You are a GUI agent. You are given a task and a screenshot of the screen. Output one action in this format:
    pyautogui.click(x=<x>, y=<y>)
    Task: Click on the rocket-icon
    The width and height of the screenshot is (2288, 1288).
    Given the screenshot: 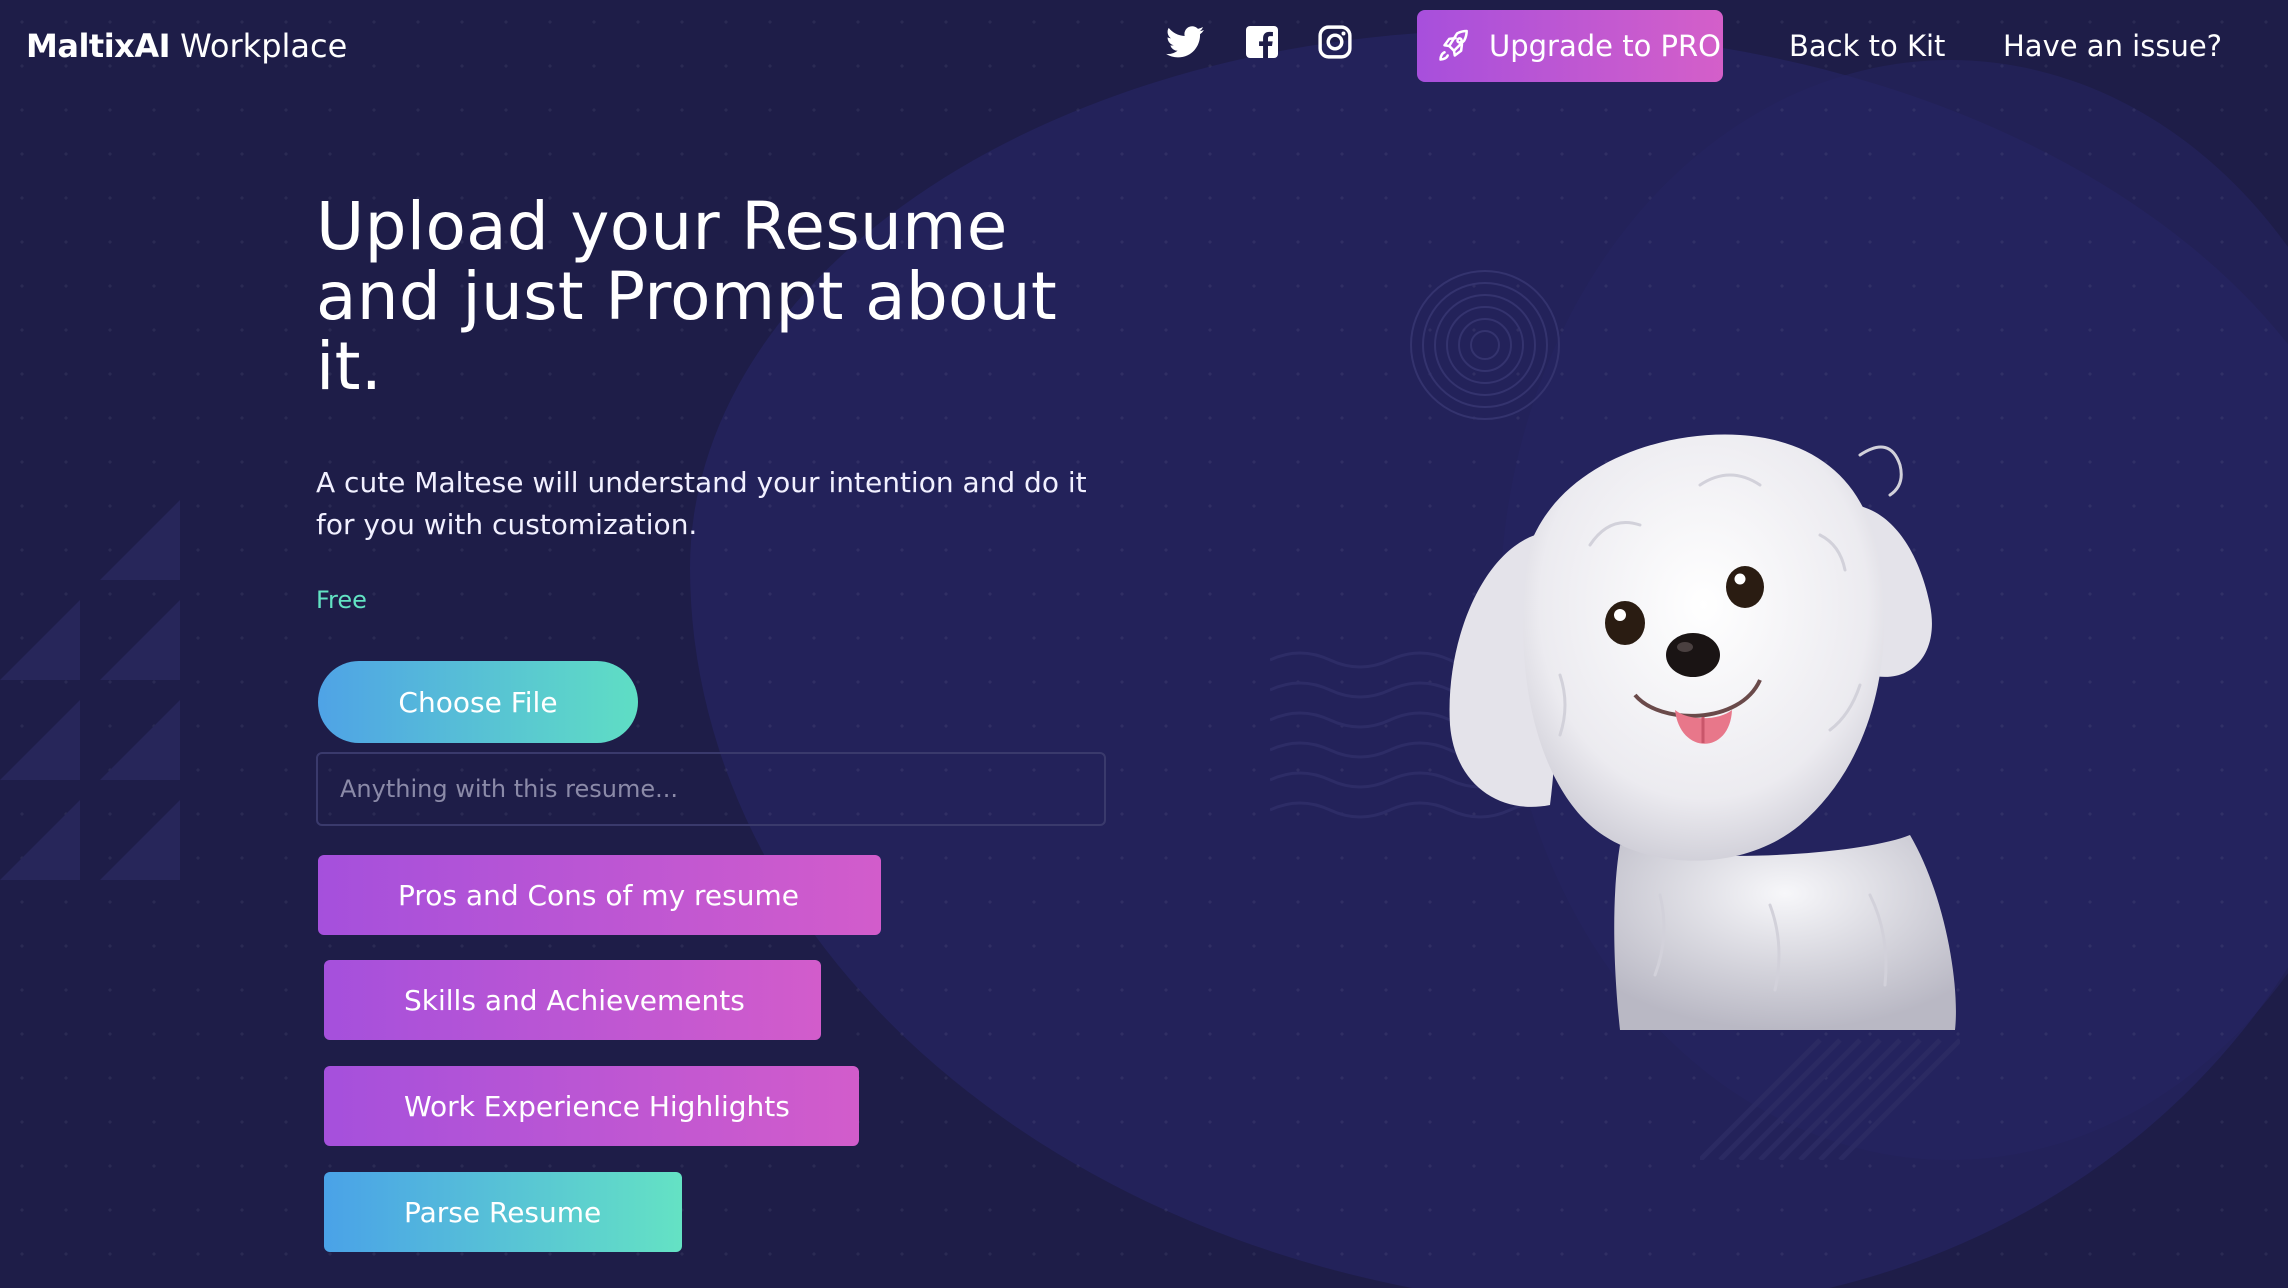 What is the action you would take?
    pyautogui.click(x=1453, y=45)
    